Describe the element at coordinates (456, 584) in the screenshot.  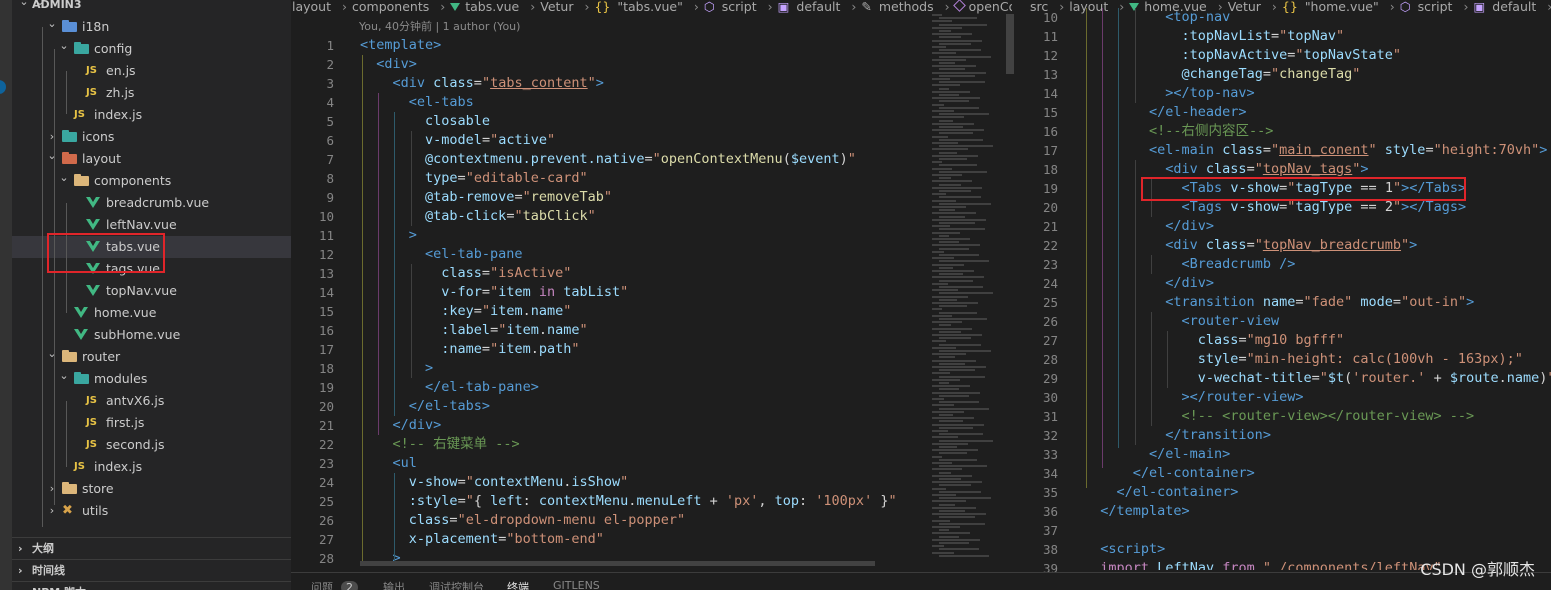
I see `tab-debug-console: 调试控制台` at that location.